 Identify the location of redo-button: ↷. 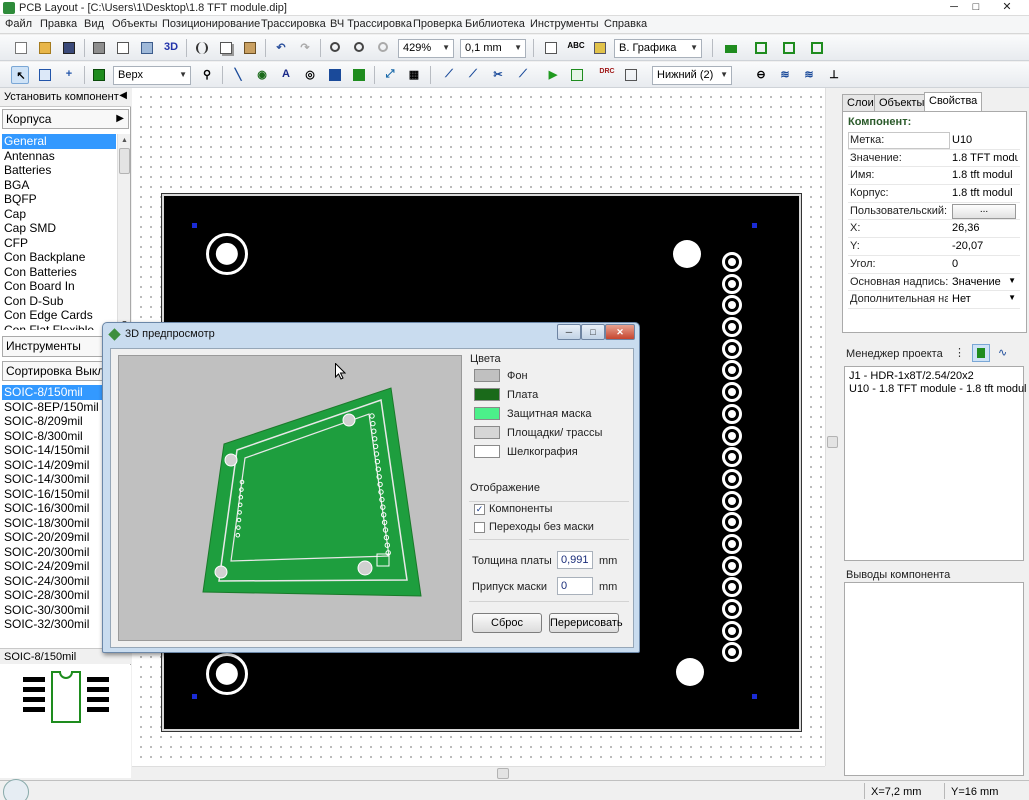
(305, 48).